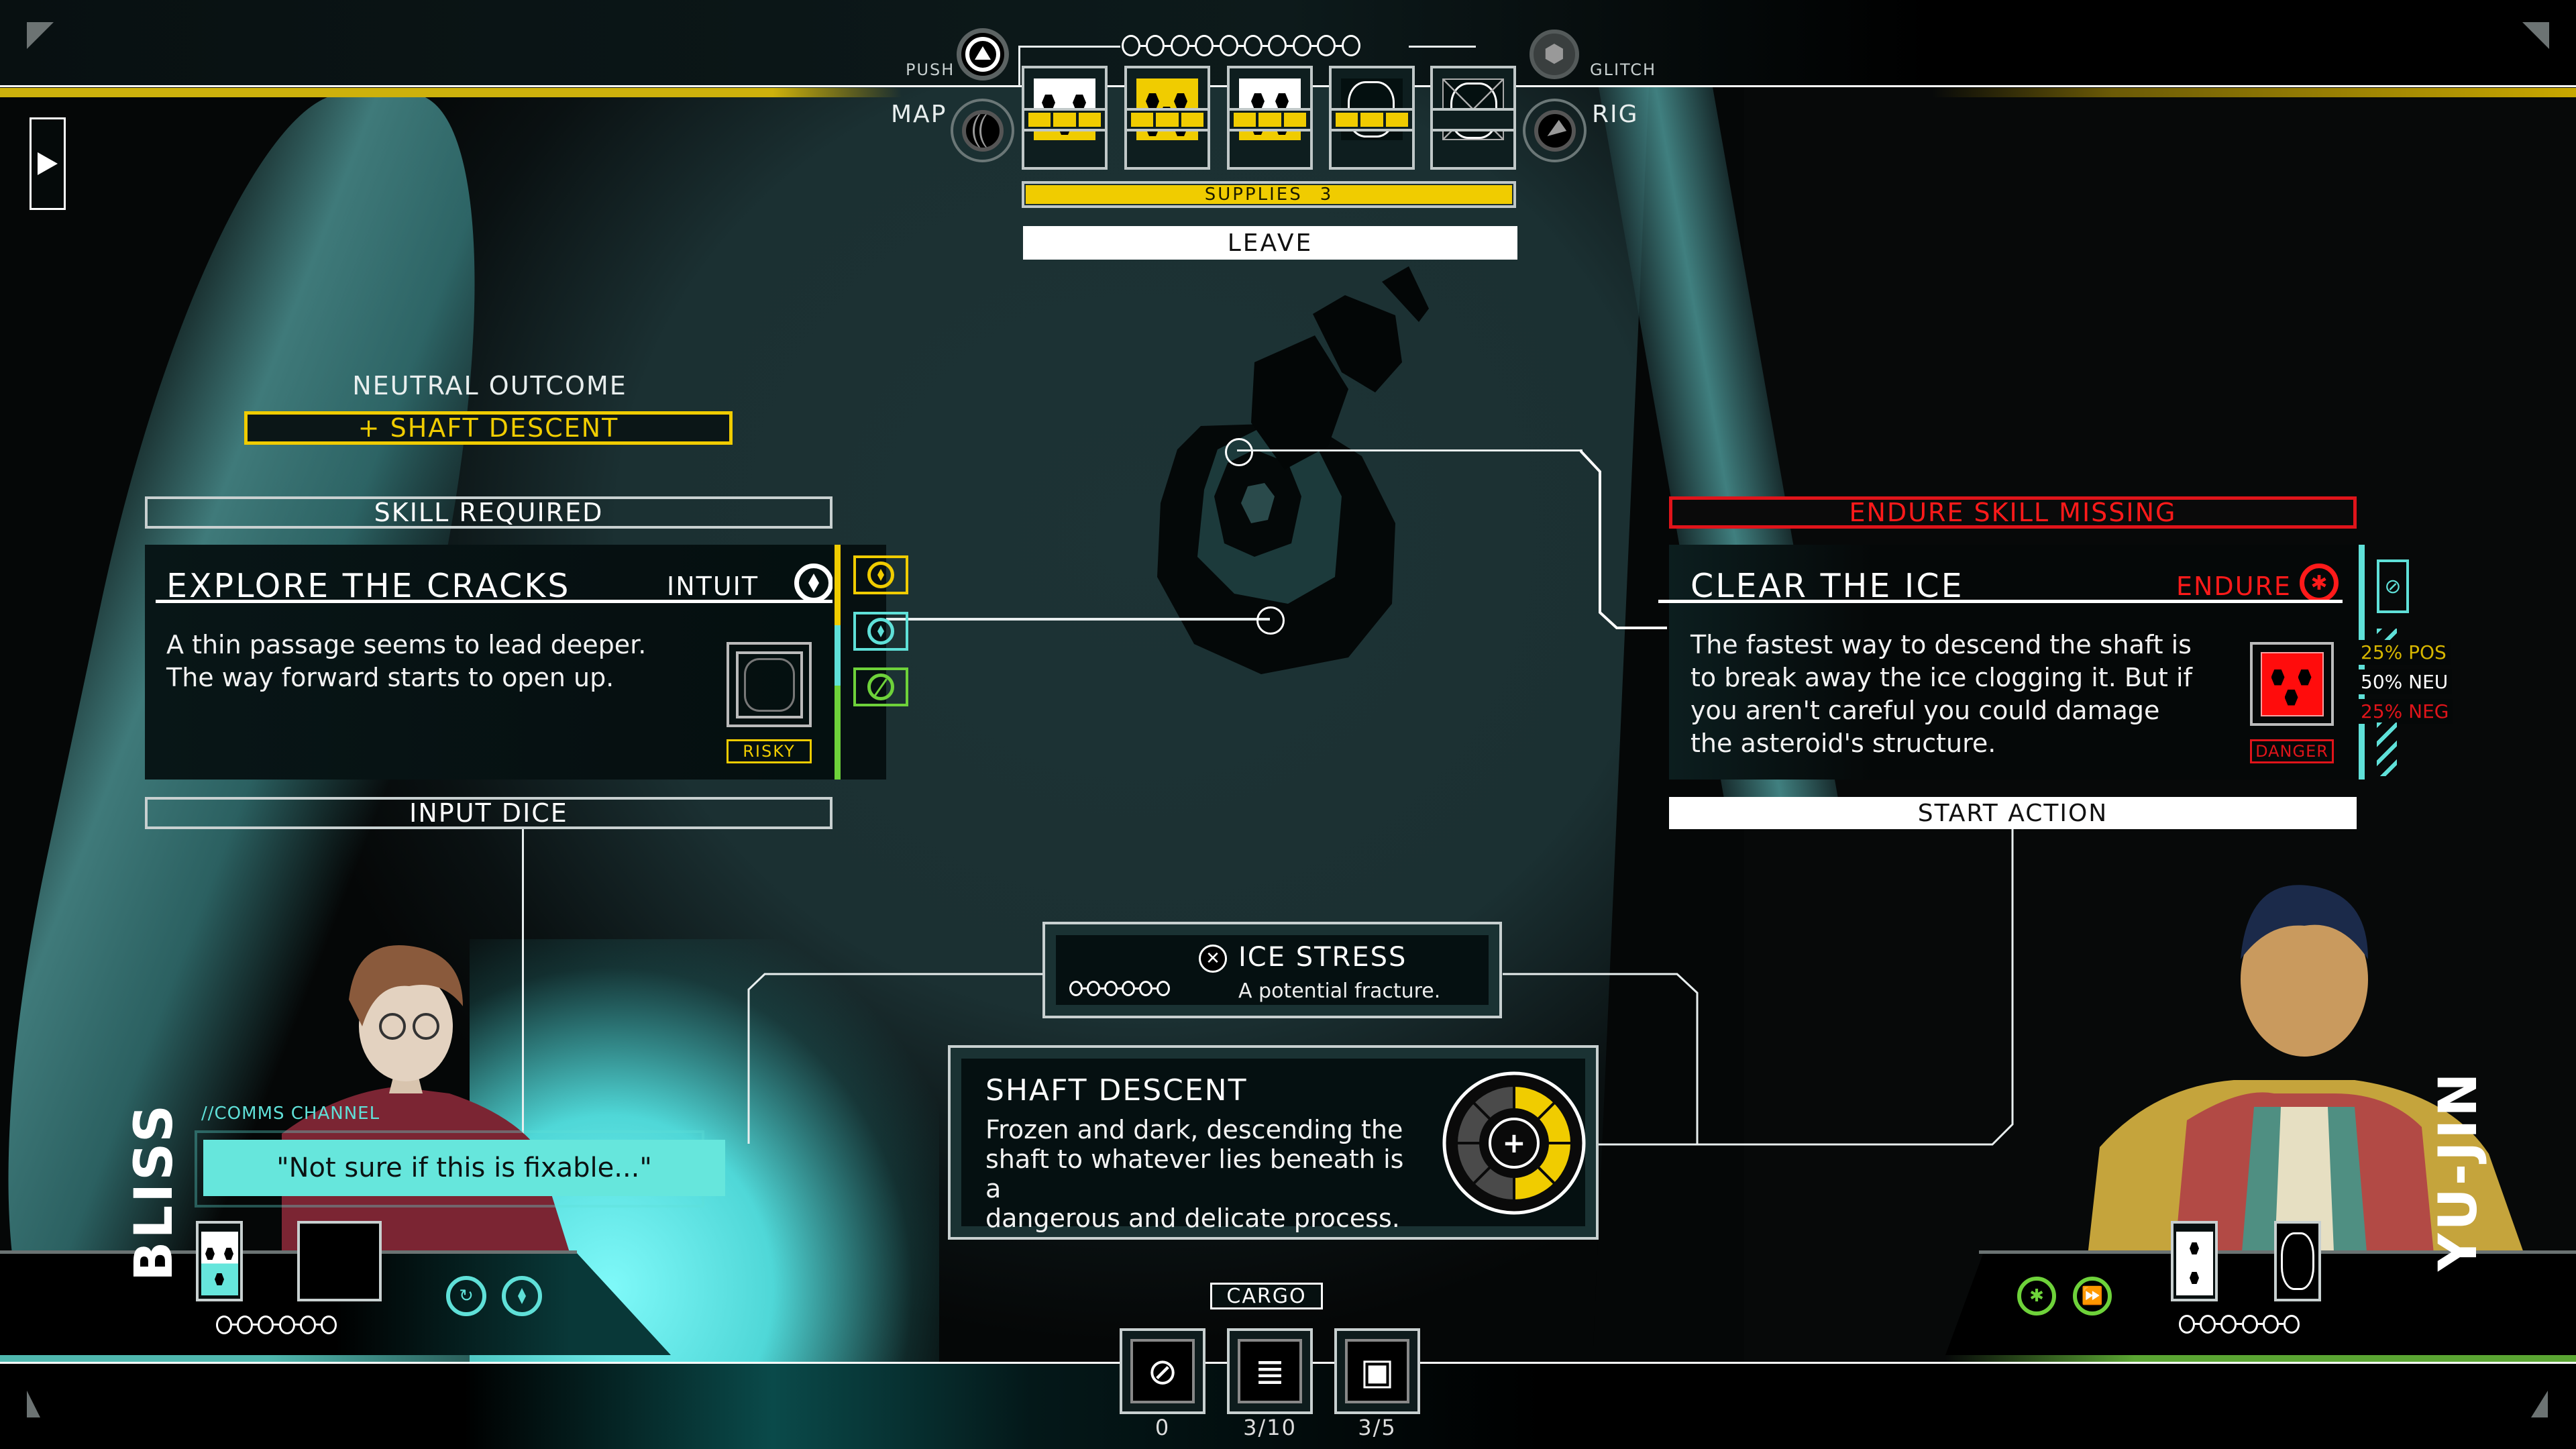 The width and height of the screenshot is (2576, 1449). Describe the element at coordinates (33, 1404) in the screenshot. I see `corner-marker-bl` at that location.